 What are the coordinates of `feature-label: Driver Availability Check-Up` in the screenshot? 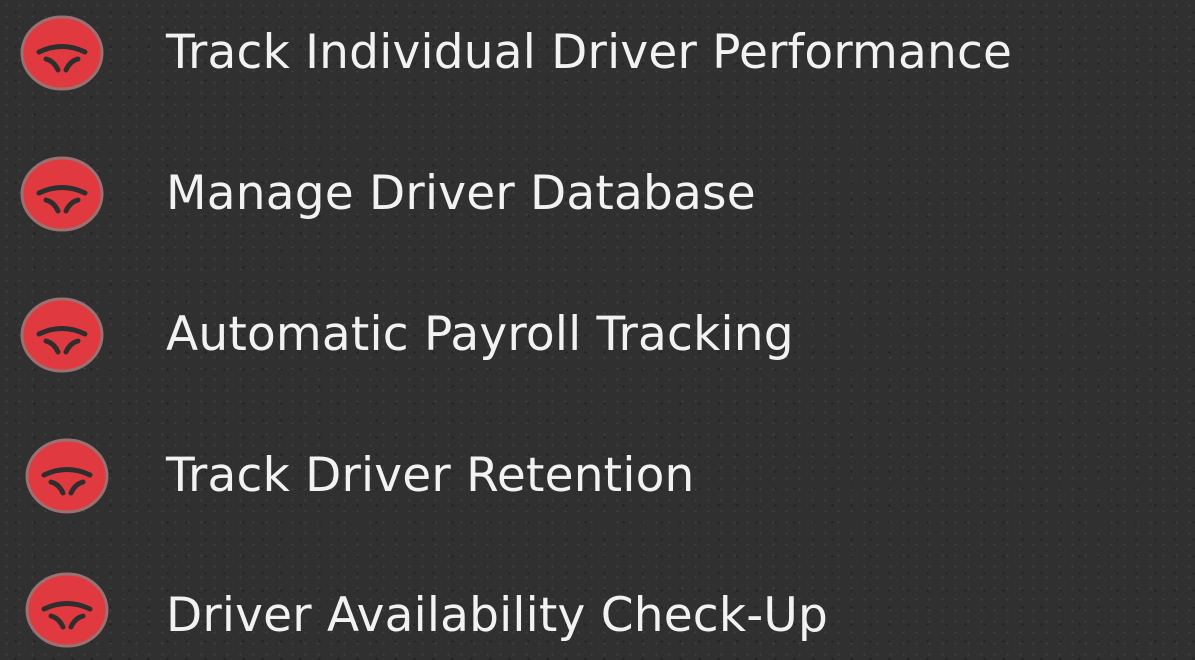 It's located at (497, 615).